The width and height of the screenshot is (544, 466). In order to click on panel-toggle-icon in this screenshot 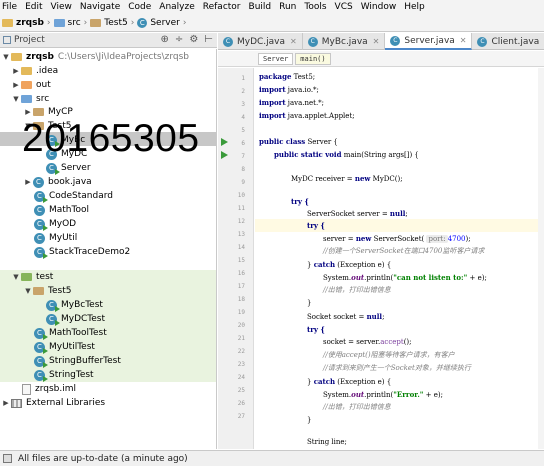, I will do `click(7, 458)`.